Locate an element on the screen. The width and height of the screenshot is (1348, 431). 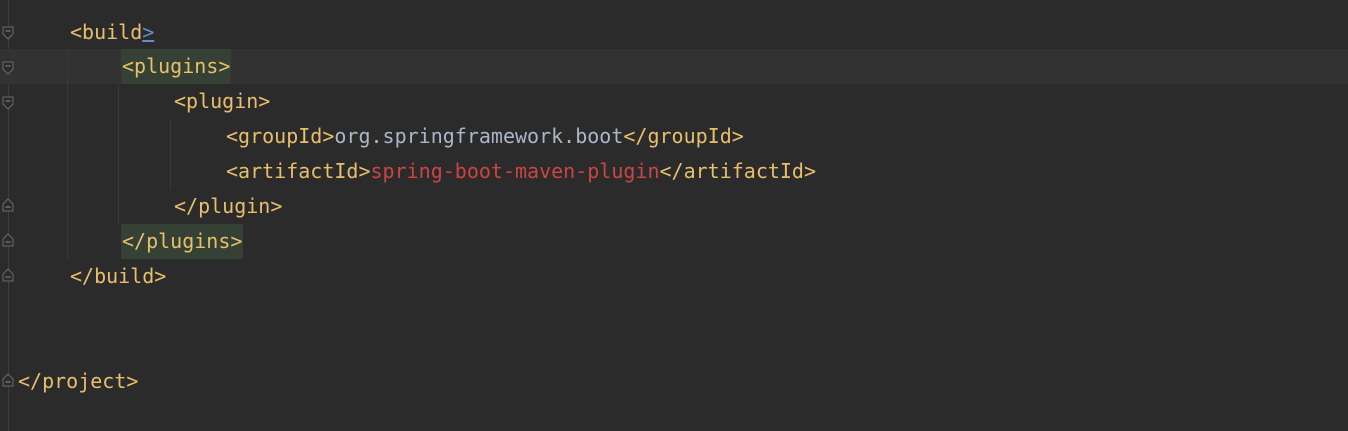
xml-tag: </plugin> is located at coordinates (228, 206).